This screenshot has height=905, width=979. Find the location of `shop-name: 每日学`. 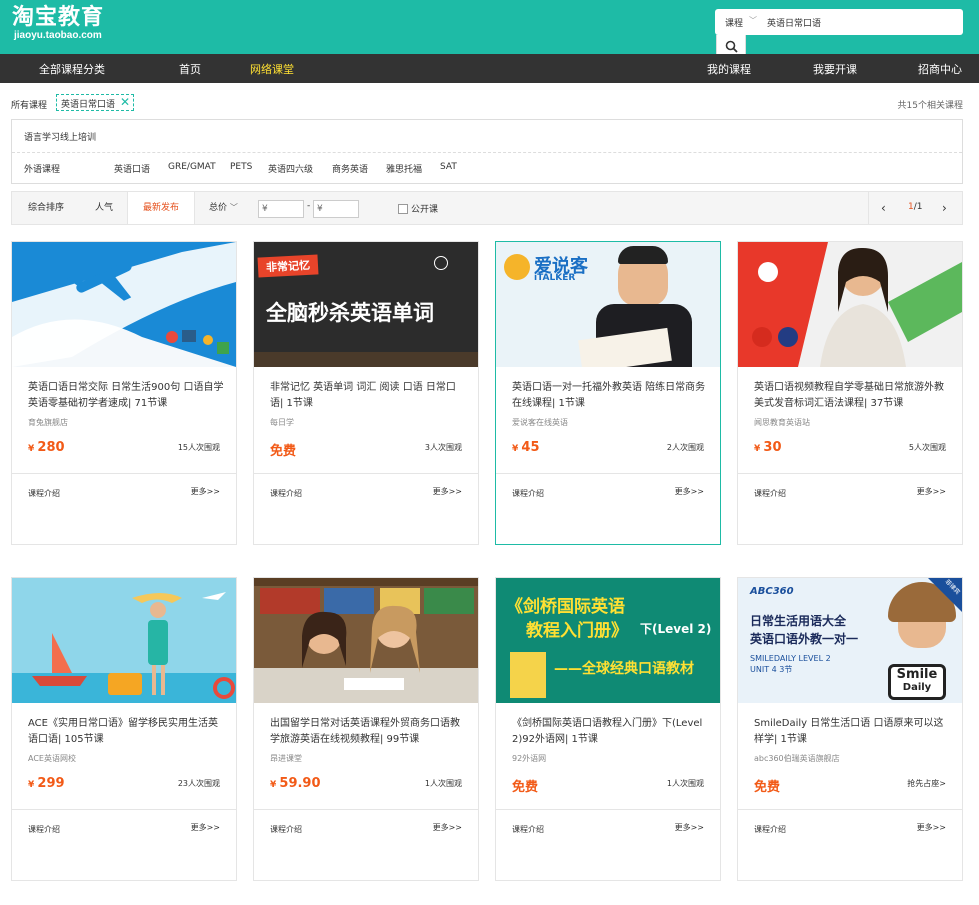

shop-name: 每日学 is located at coordinates (282, 422).